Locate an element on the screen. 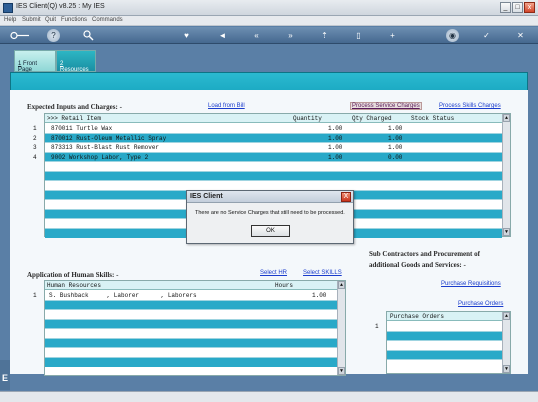 This screenshot has height=402, width=538. col-retail-item: >>> Retail Item is located at coordinates (74, 118).